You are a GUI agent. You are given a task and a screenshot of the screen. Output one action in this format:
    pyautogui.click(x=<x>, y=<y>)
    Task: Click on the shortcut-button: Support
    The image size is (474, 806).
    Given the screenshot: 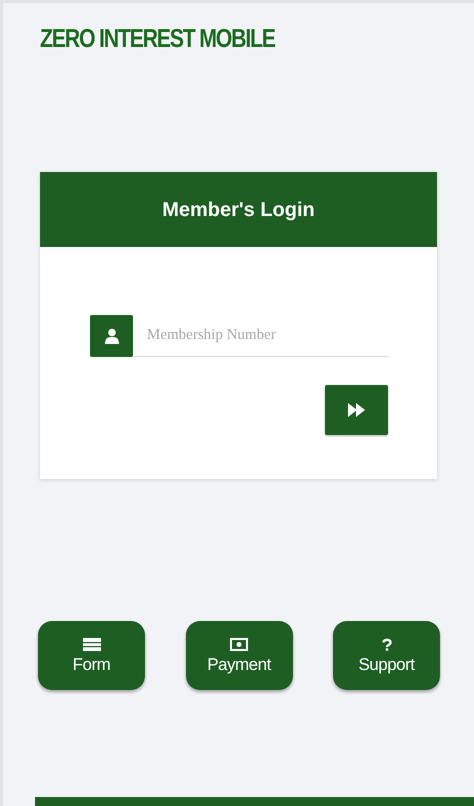 What is the action you would take?
    pyautogui.click(x=386, y=655)
    